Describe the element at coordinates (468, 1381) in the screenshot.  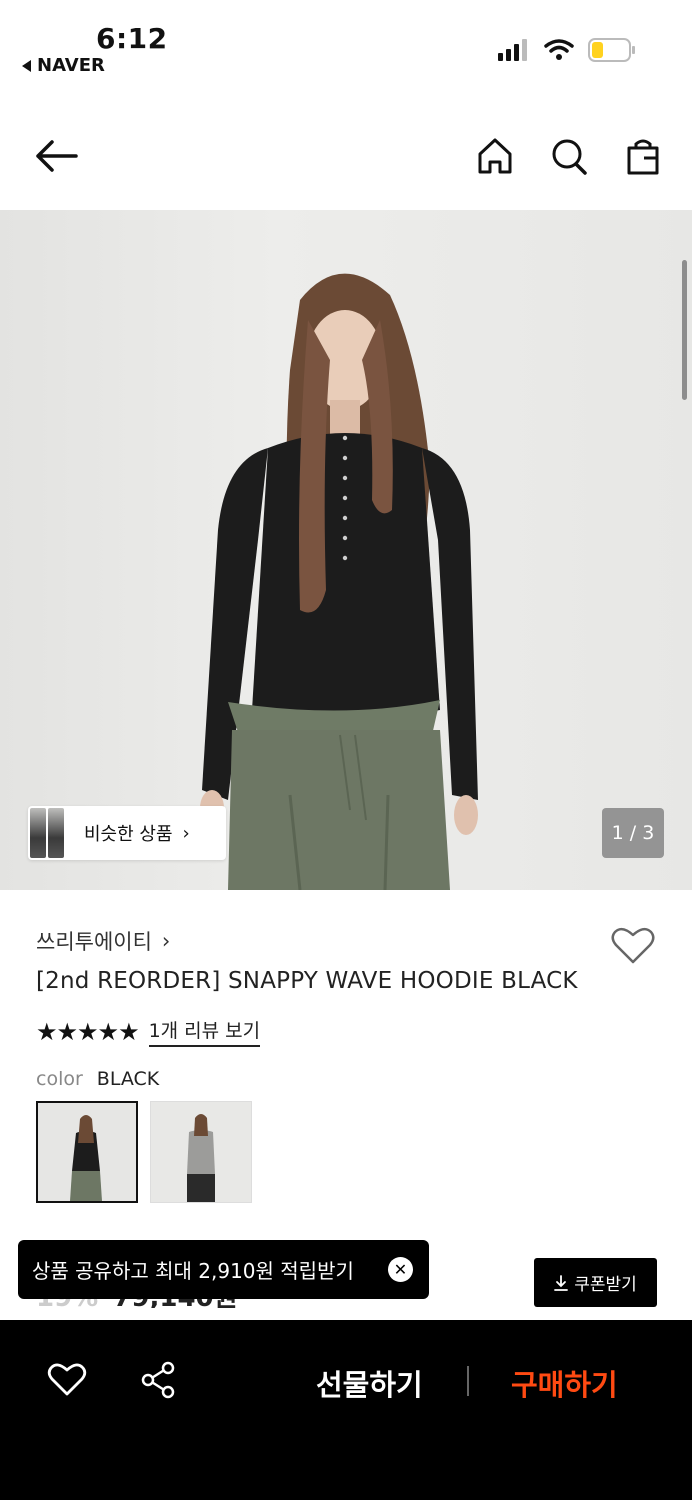
I see `divider` at that location.